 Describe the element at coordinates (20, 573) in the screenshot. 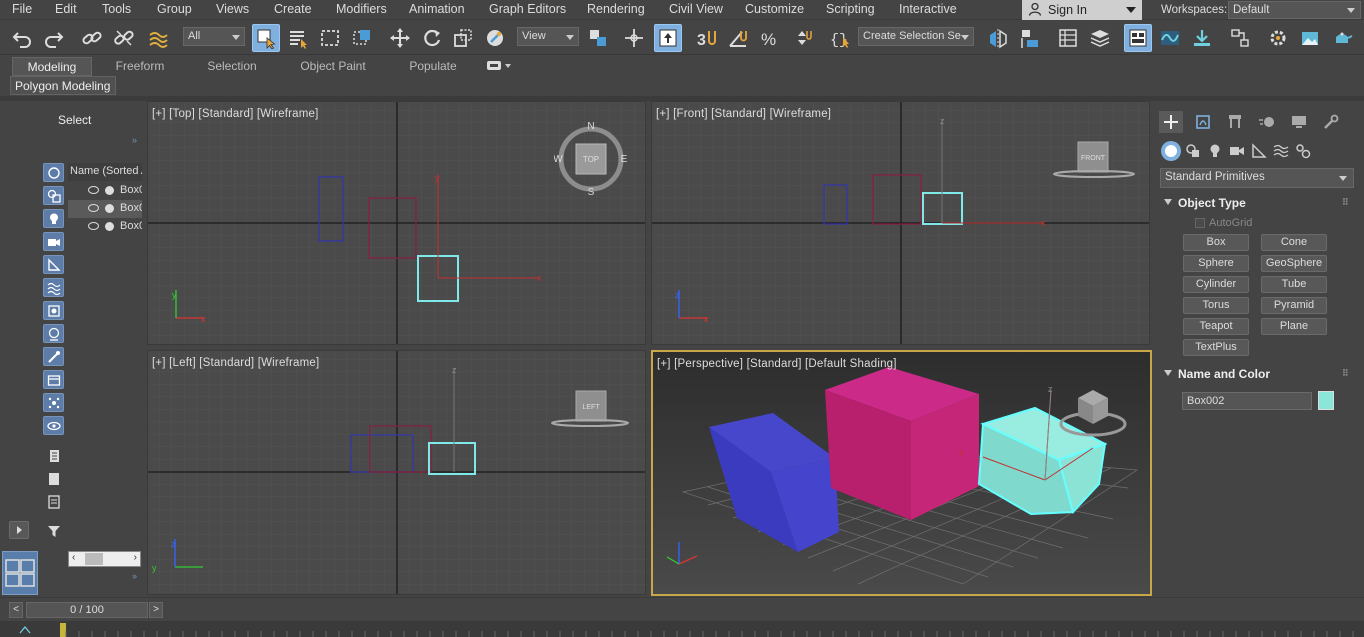

I see `viewport-layout-button` at that location.